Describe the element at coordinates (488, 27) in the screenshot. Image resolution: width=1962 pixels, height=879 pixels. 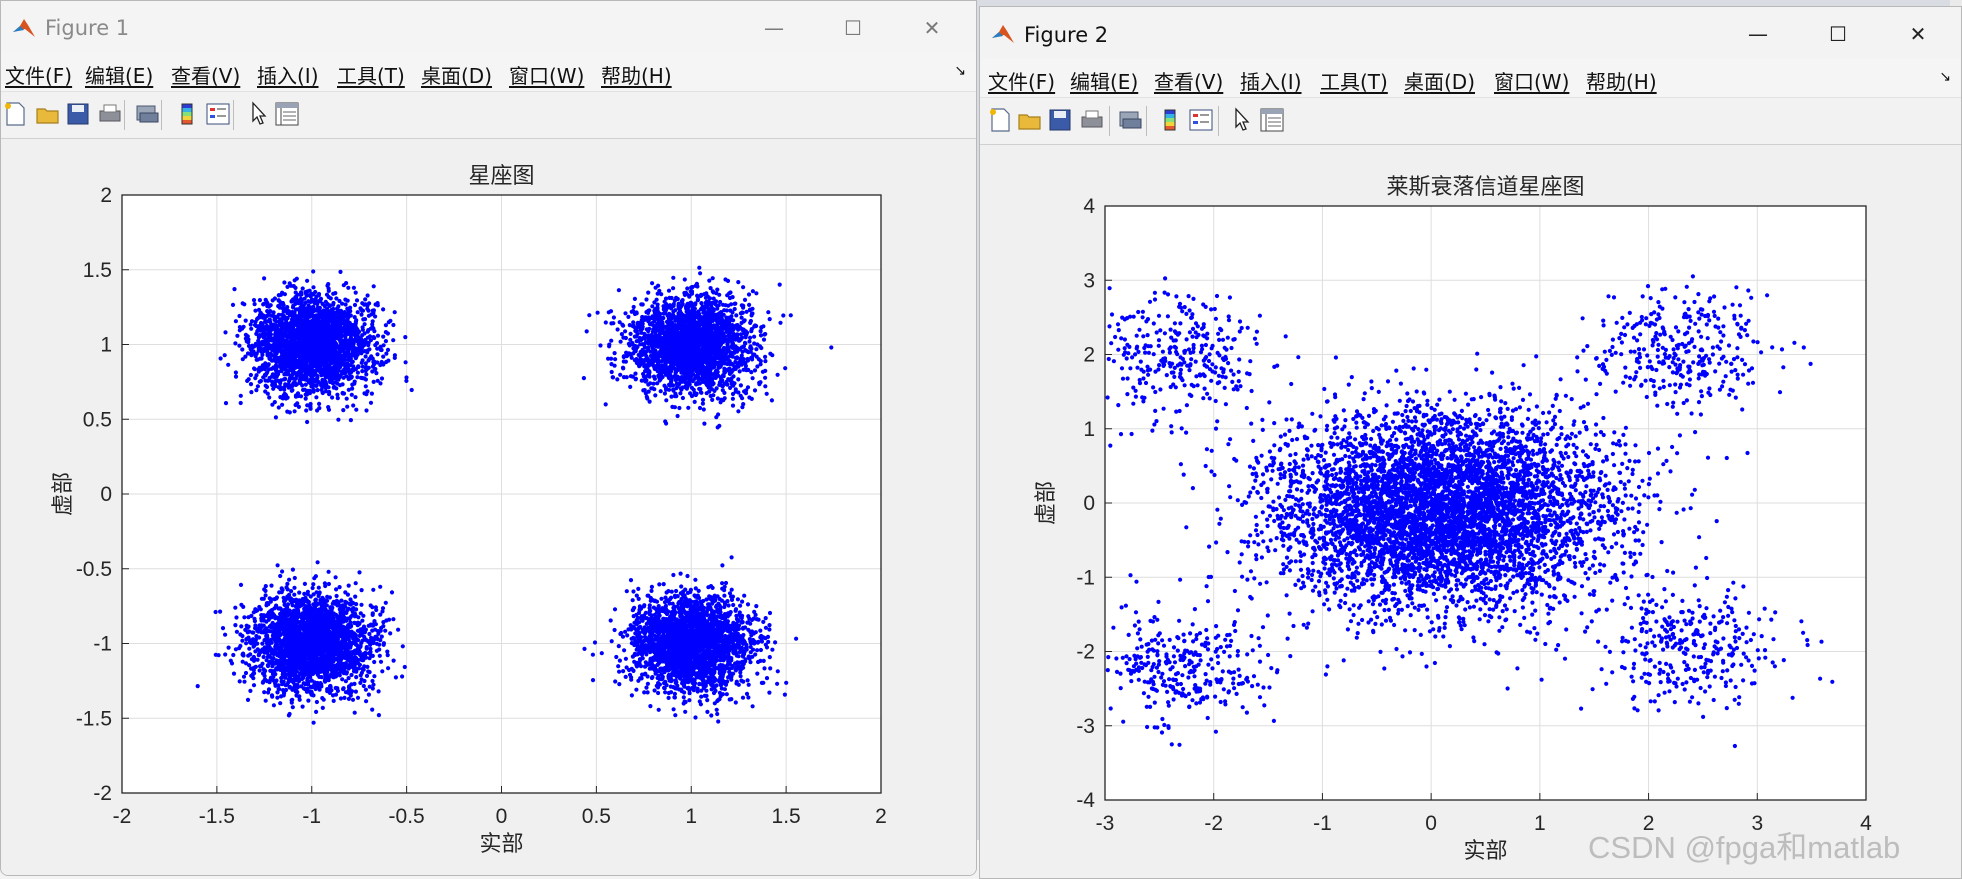
I see `title-bar: Figure 1 — ☐ ✕` at that location.